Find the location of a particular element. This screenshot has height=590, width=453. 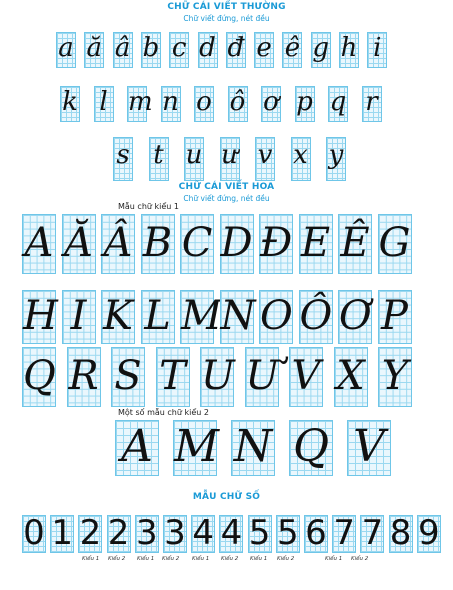

letter-cell: 2 is located at coordinates (90, 533).